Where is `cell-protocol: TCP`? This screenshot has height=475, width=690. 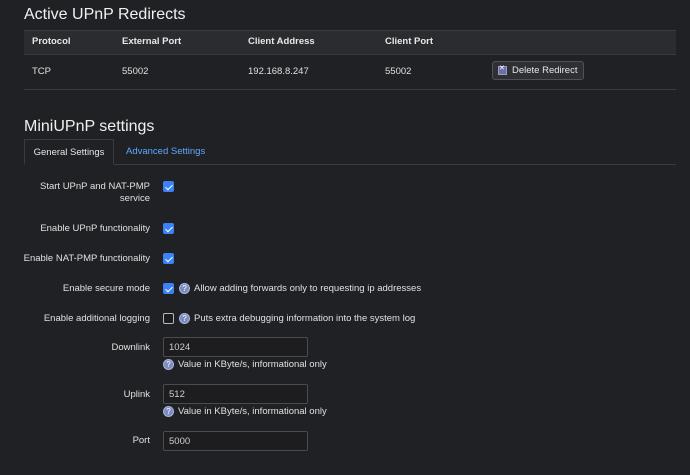 cell-protocol: TCP is located at coordinates (41, 71).